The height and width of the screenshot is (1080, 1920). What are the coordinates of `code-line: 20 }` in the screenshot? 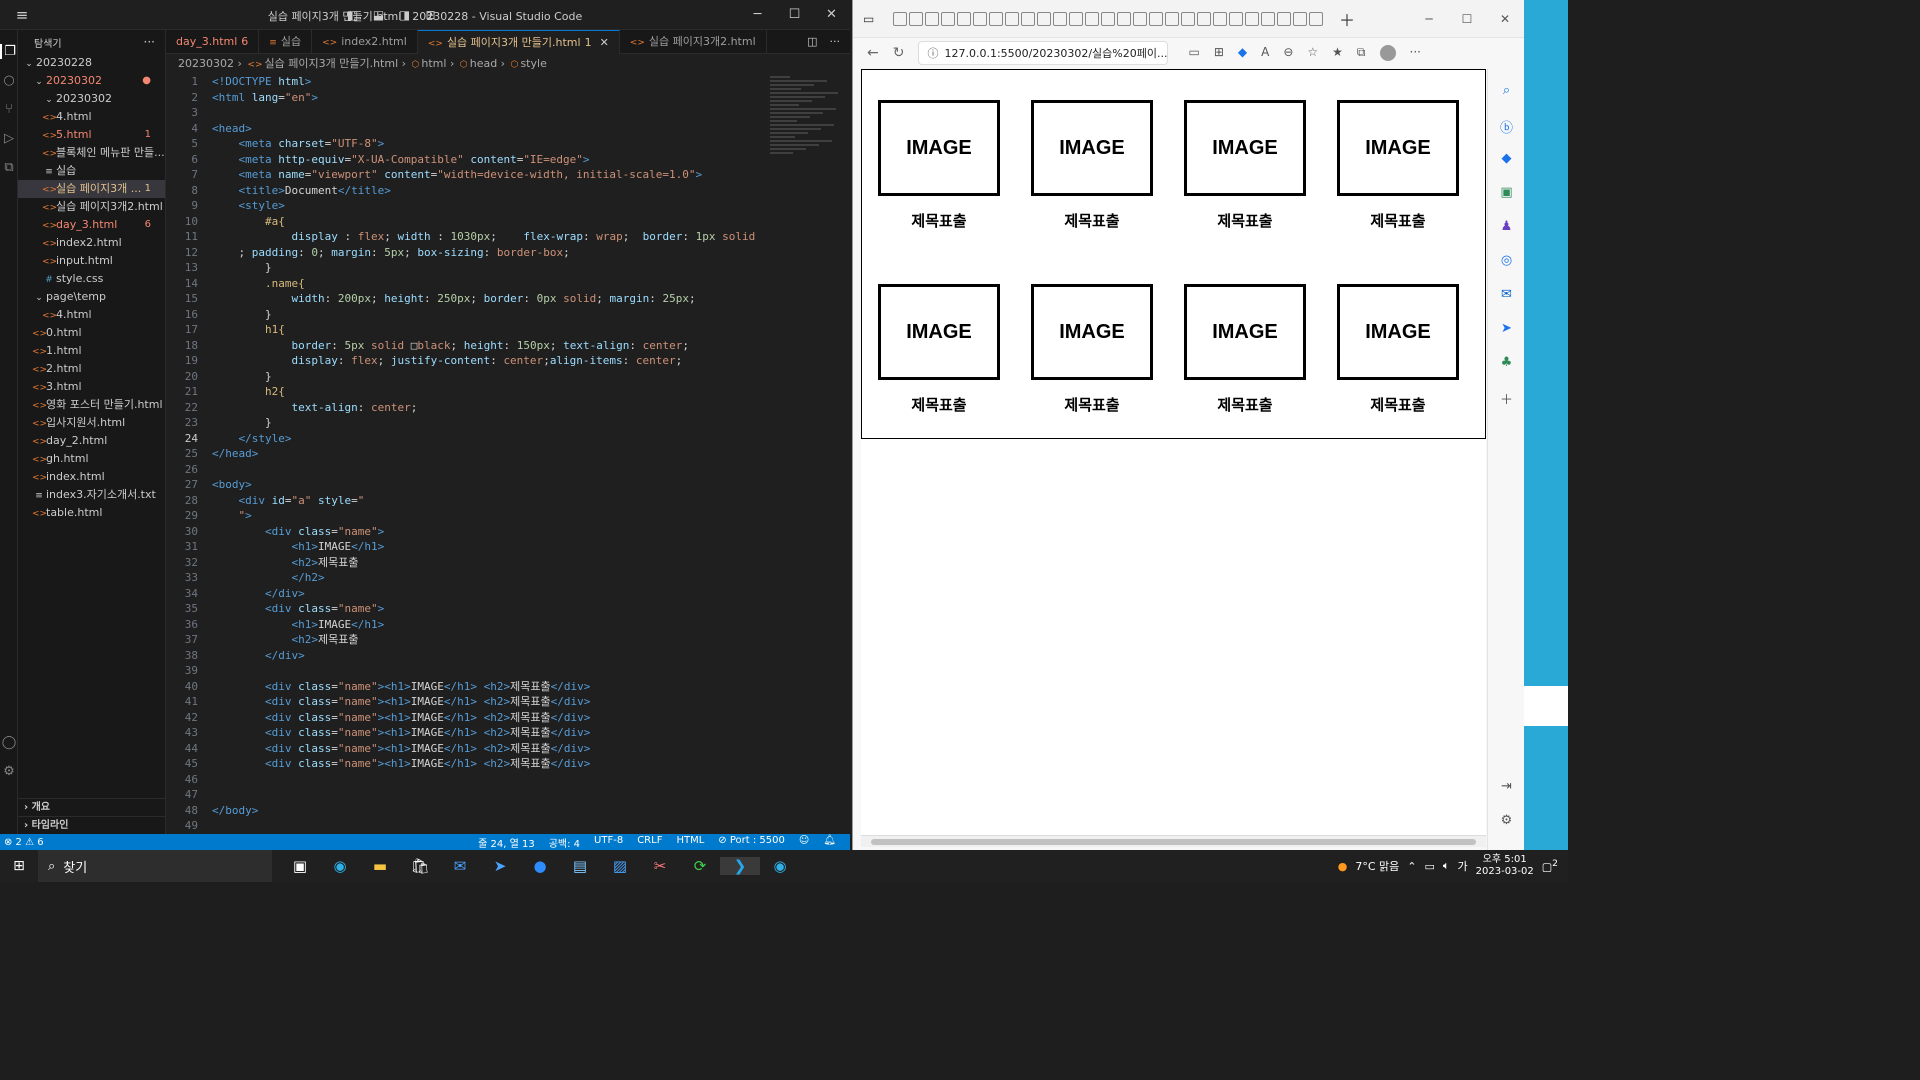 It's located at (503, 377).